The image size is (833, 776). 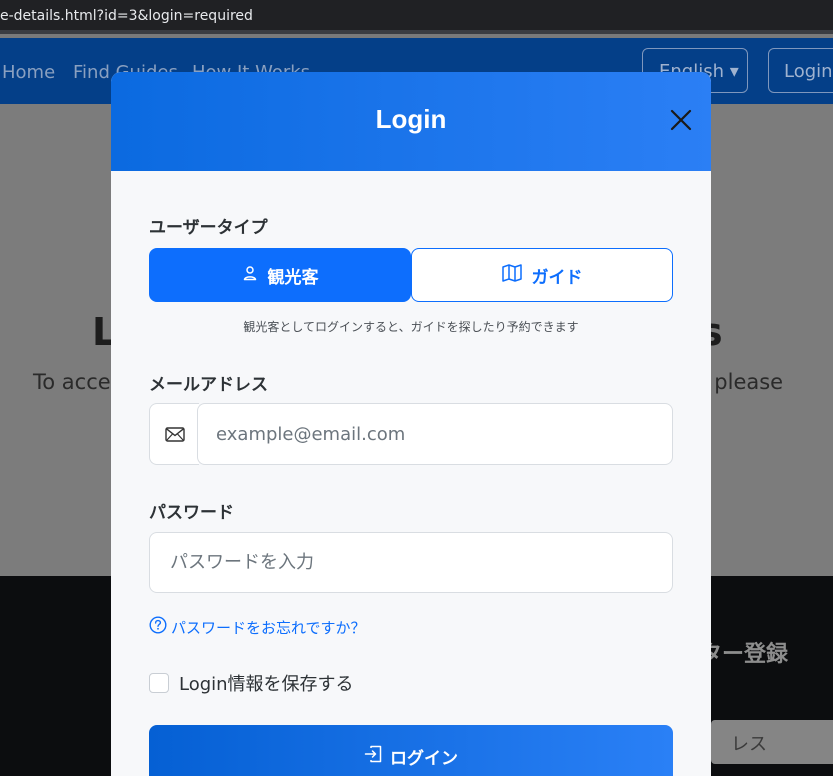 I want to click on nav-link-home: Home, so click(x=29, y=72).